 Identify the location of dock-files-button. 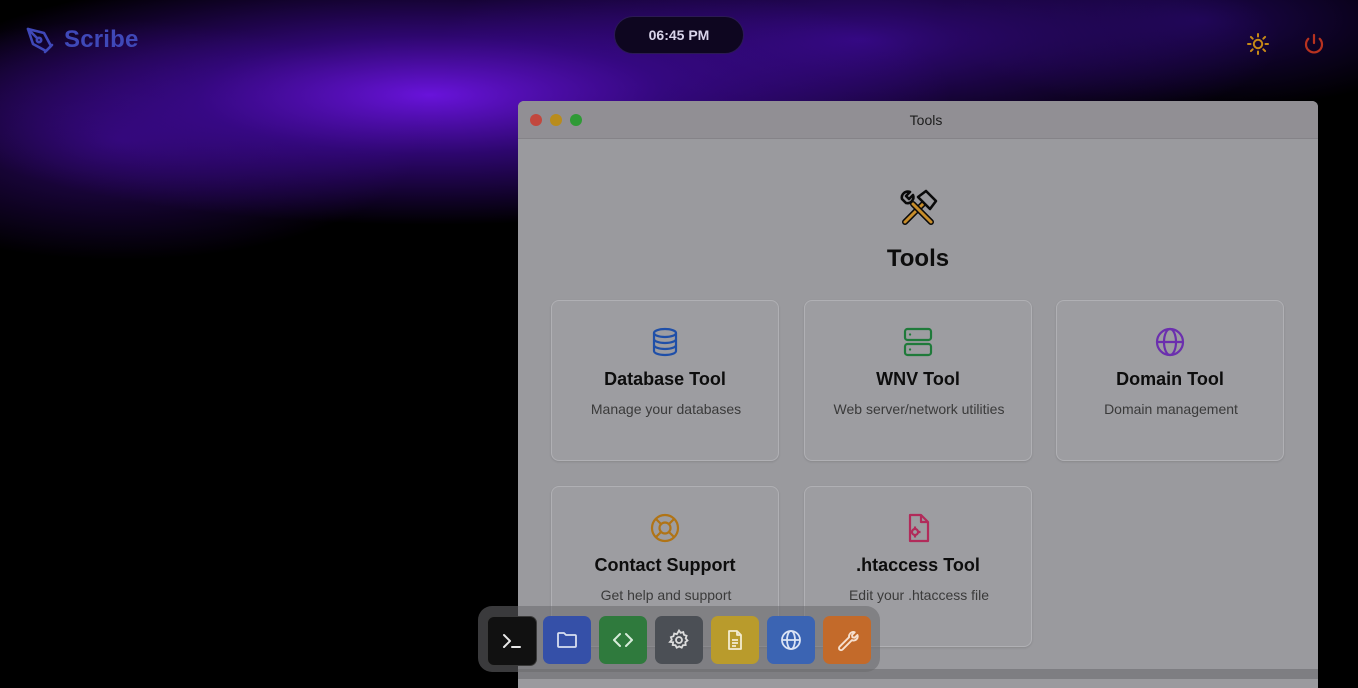
(567, 640).